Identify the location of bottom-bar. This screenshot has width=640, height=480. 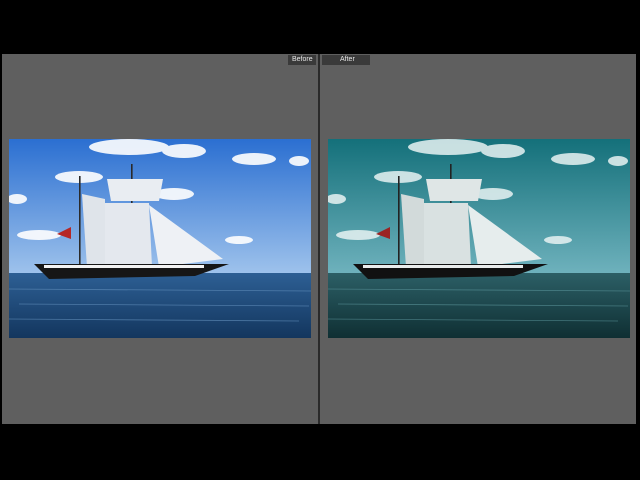
(320, 452).